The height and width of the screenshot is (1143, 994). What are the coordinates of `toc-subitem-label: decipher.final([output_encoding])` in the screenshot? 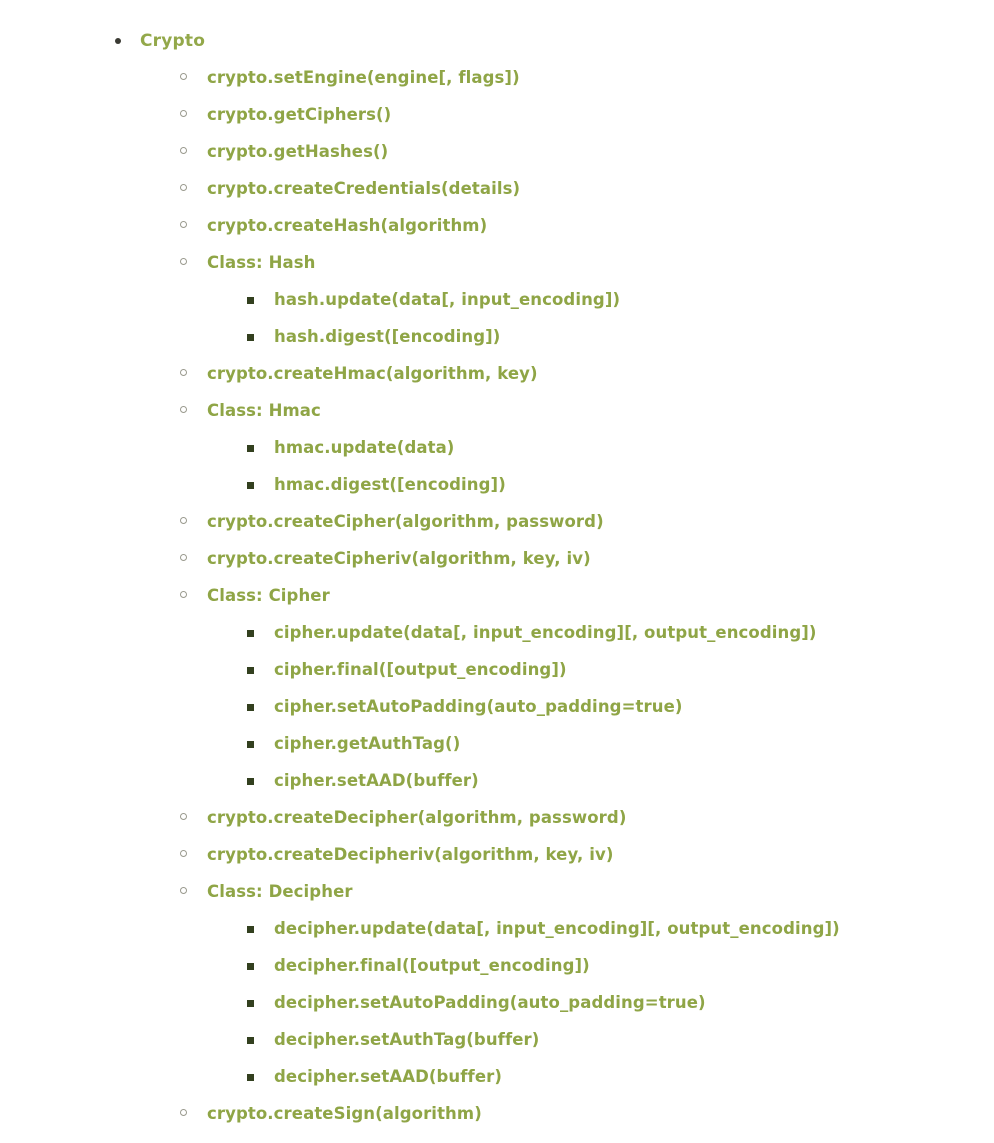 It's located at (432, 965).